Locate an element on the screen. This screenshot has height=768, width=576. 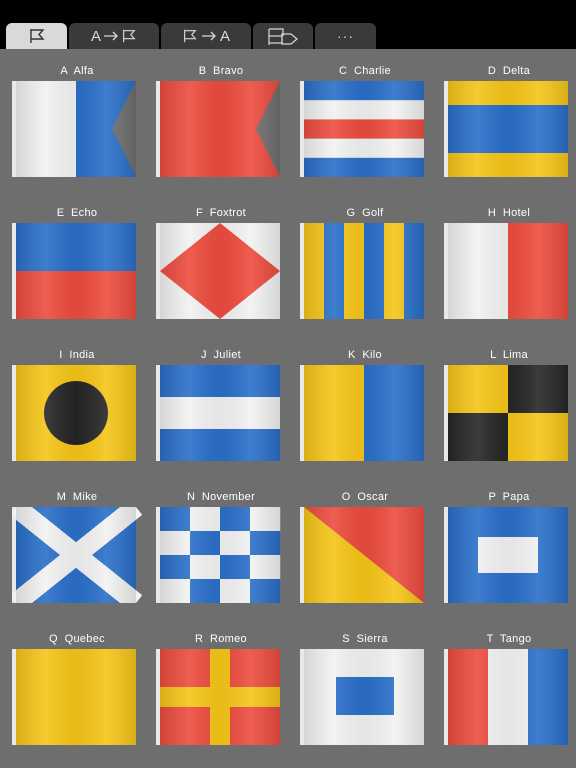
flag-label: Q Quebec is located at coordinates (77, 639).